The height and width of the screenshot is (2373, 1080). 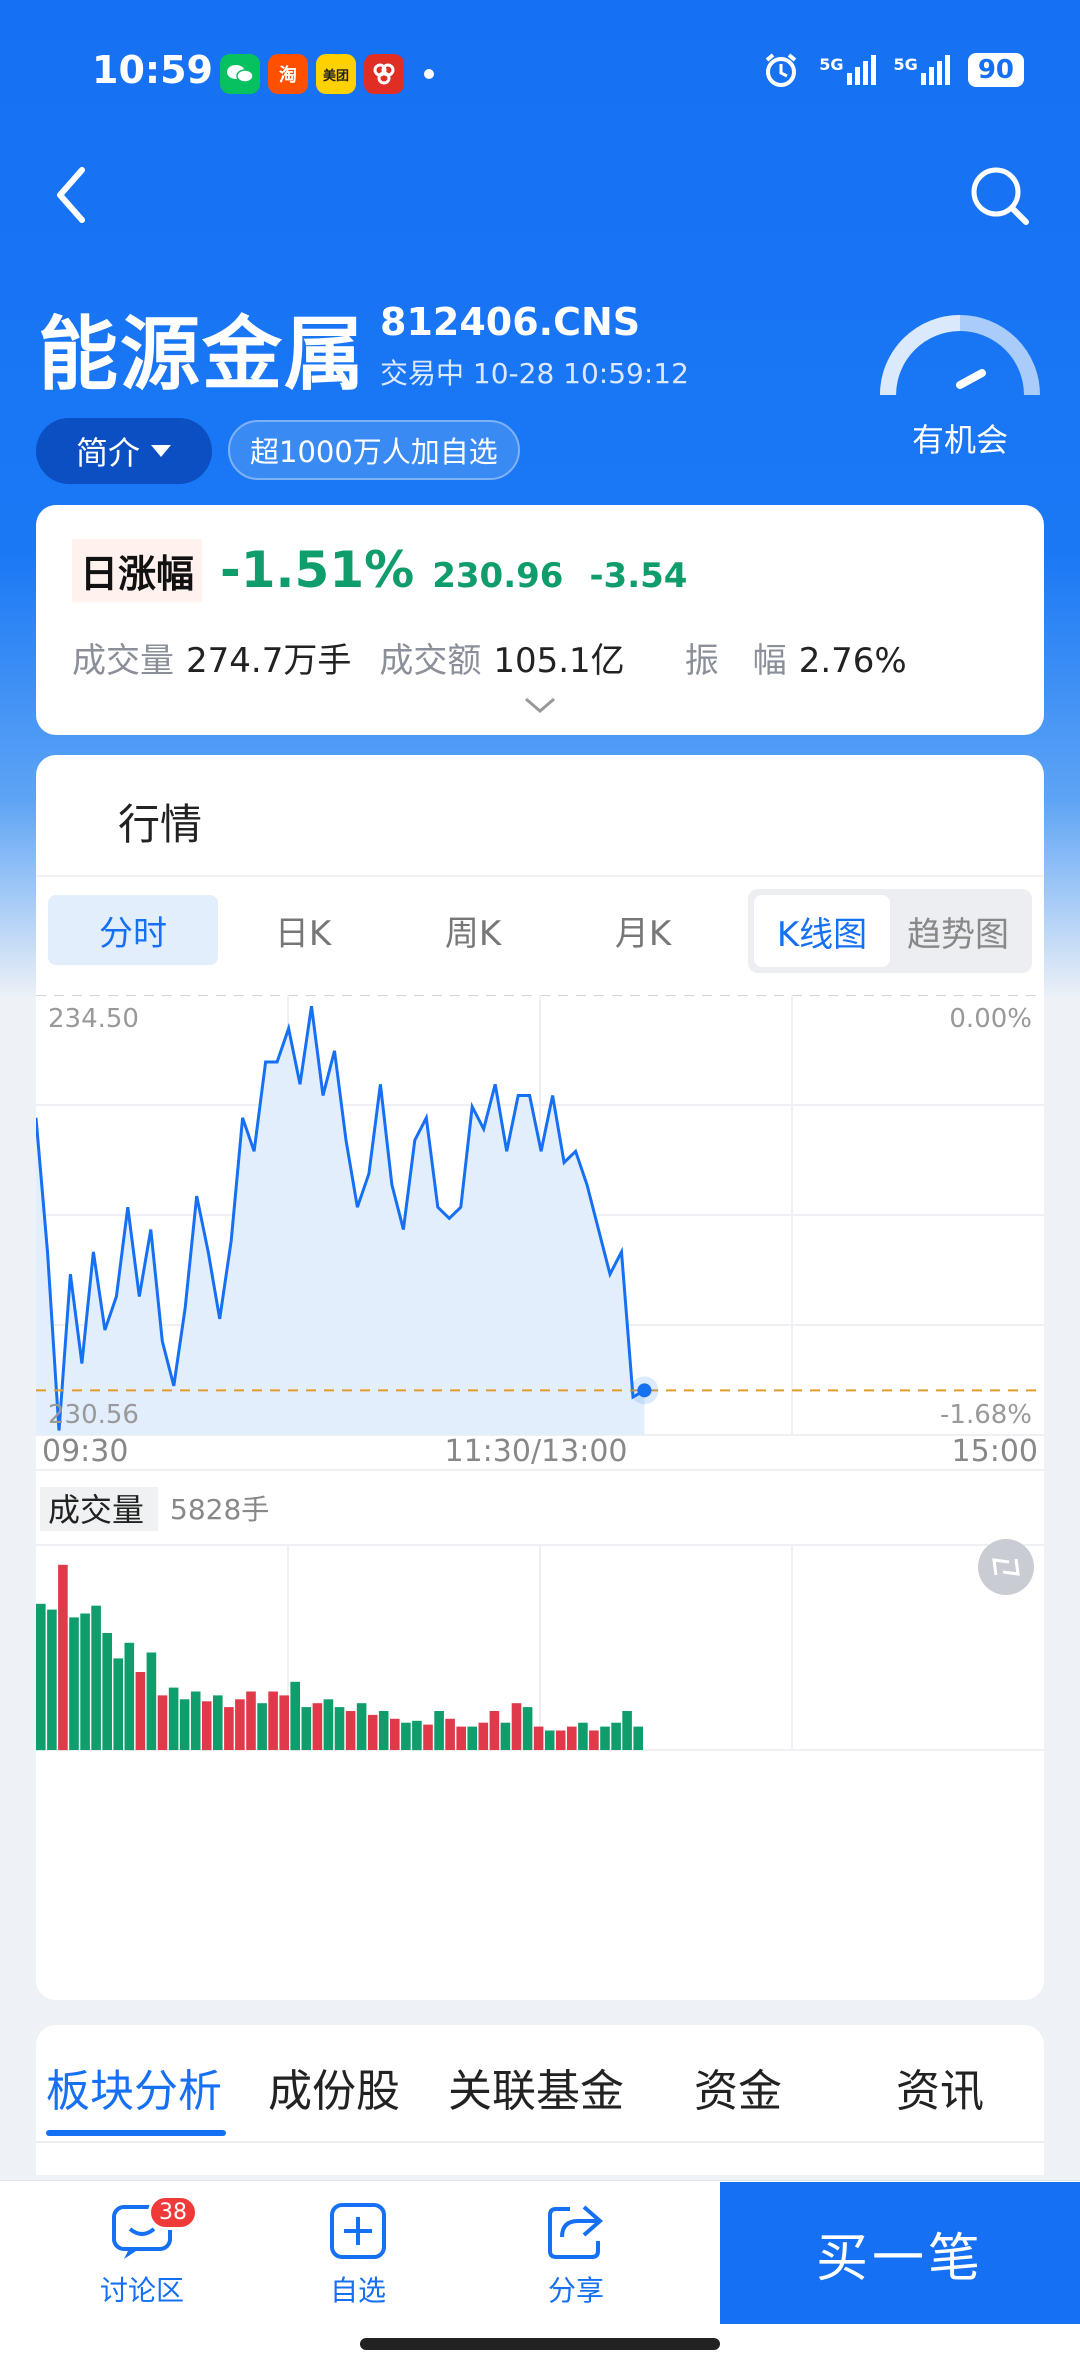 What do you see at coordinates (510, 322) in the screenshot?
I see `stock-code: 812406.CNS` at bounding box center [510, 322].